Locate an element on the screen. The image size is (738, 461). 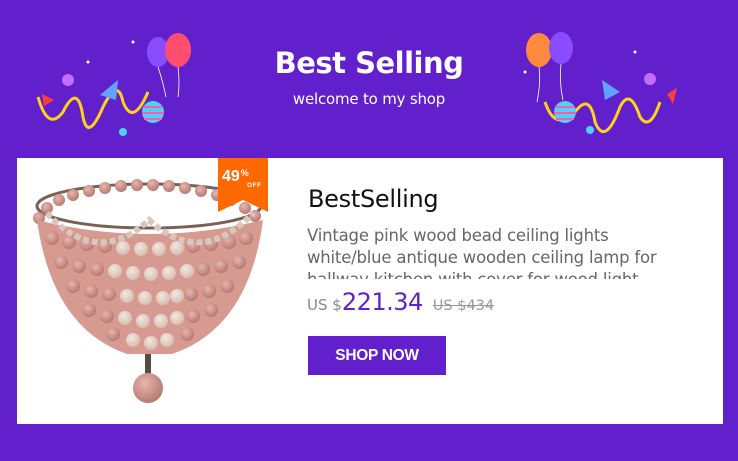
party-balloons-left-icon is located at coordinates (113, 84).